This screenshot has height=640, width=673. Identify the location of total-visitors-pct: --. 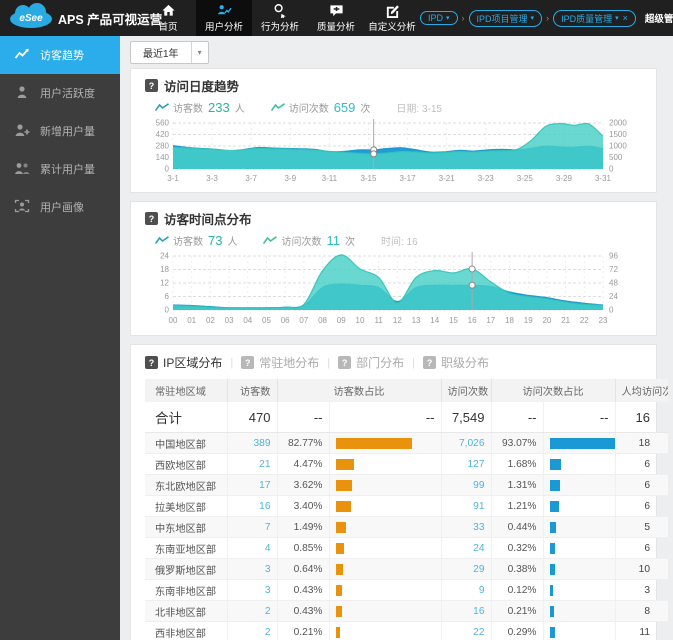
(303, 417).